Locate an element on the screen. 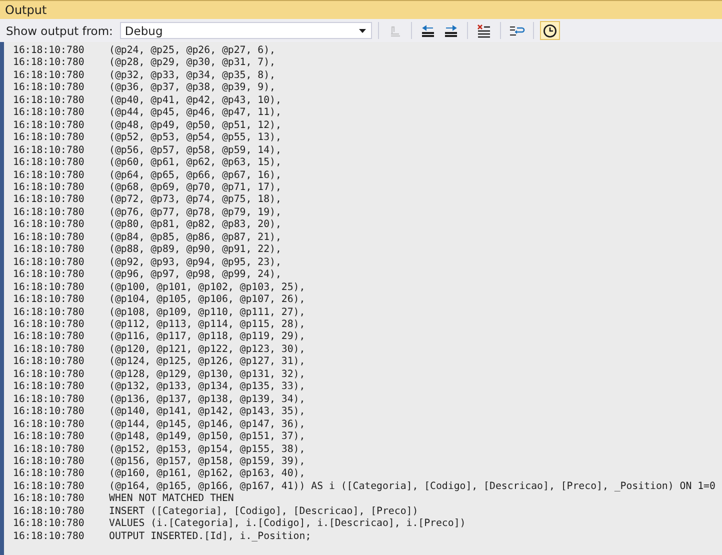  output-line: (@p96, @p97, @p98, @p99, 24), is located at coordinates (195, 275).